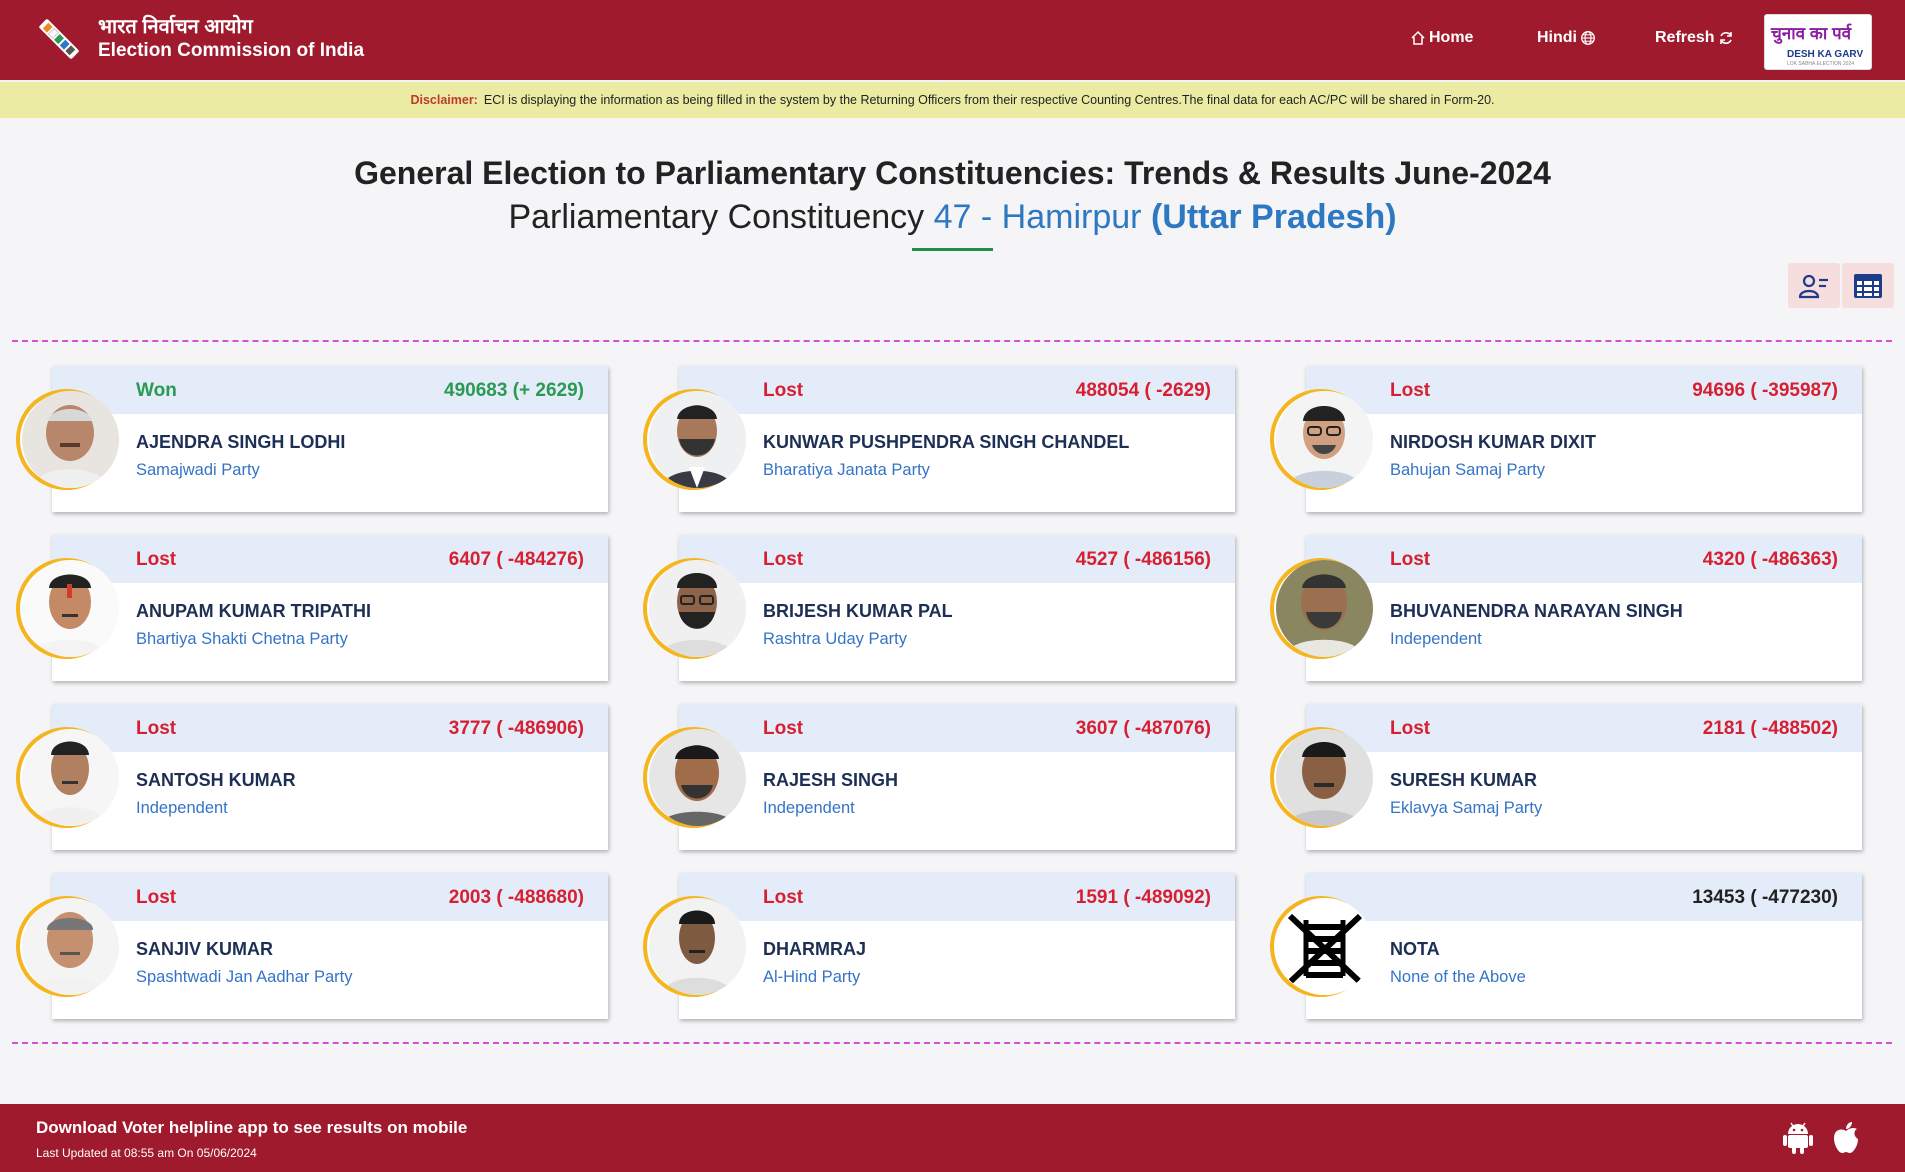 The height and width of the screenshot is (1172, 1905). I want to click on nav-hindi-label: Hindi, so click(1557, 37).